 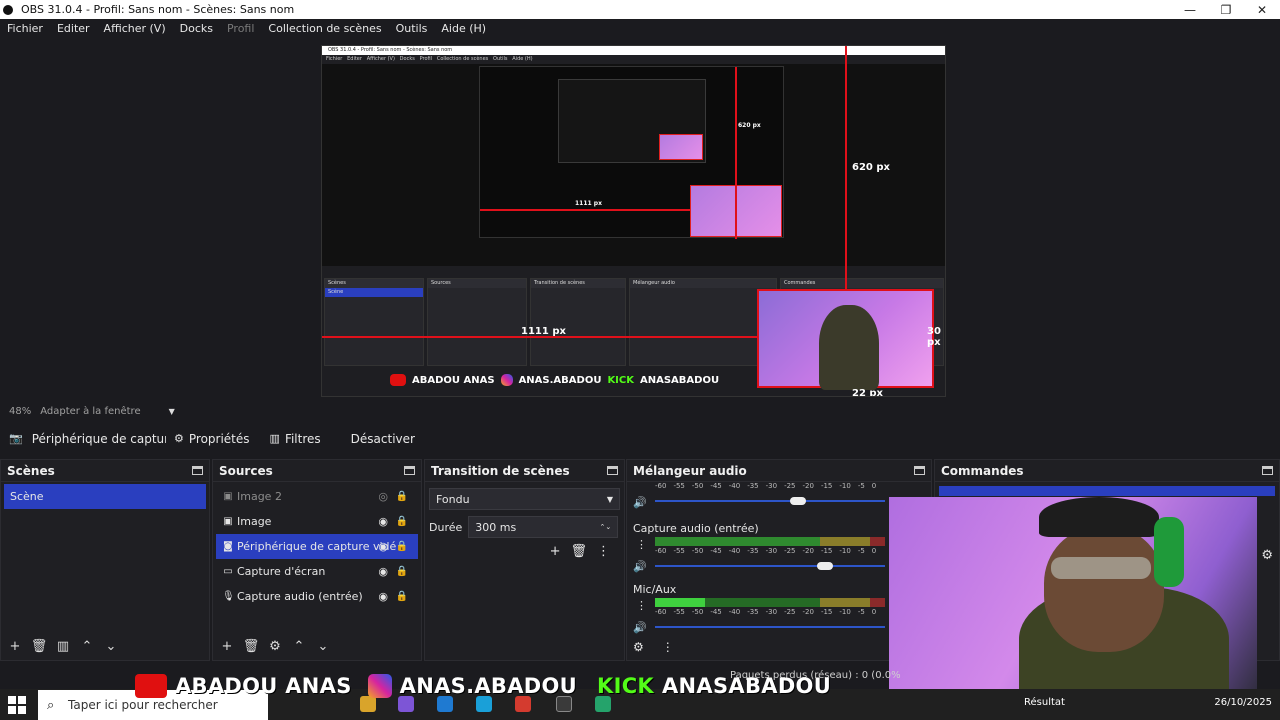 What do you see at coordinates (196, 28) in the screenshot?
I see `menu-docks: Docks` at bounding box center [196, 28].